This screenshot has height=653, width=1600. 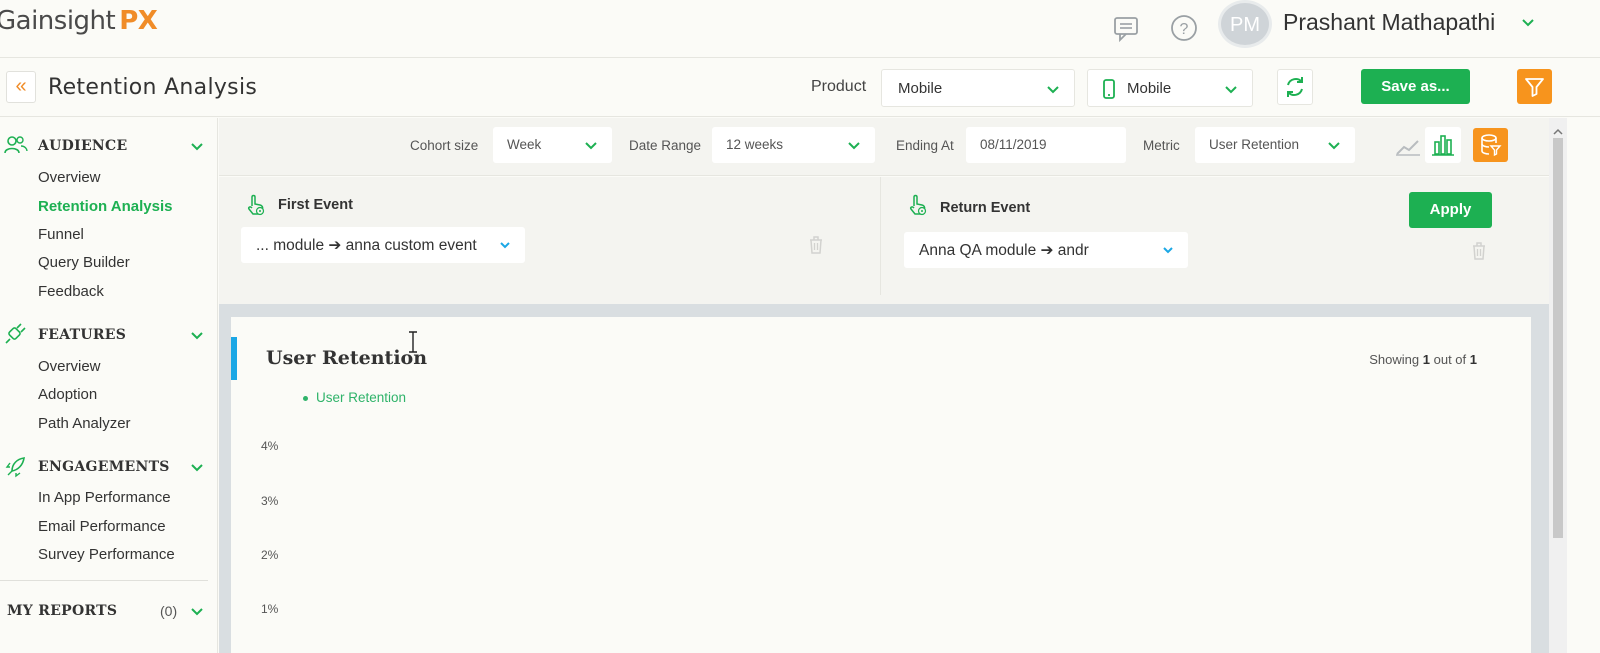 I want to click on return-event-title: Return Event, so click(x=985, y=208).